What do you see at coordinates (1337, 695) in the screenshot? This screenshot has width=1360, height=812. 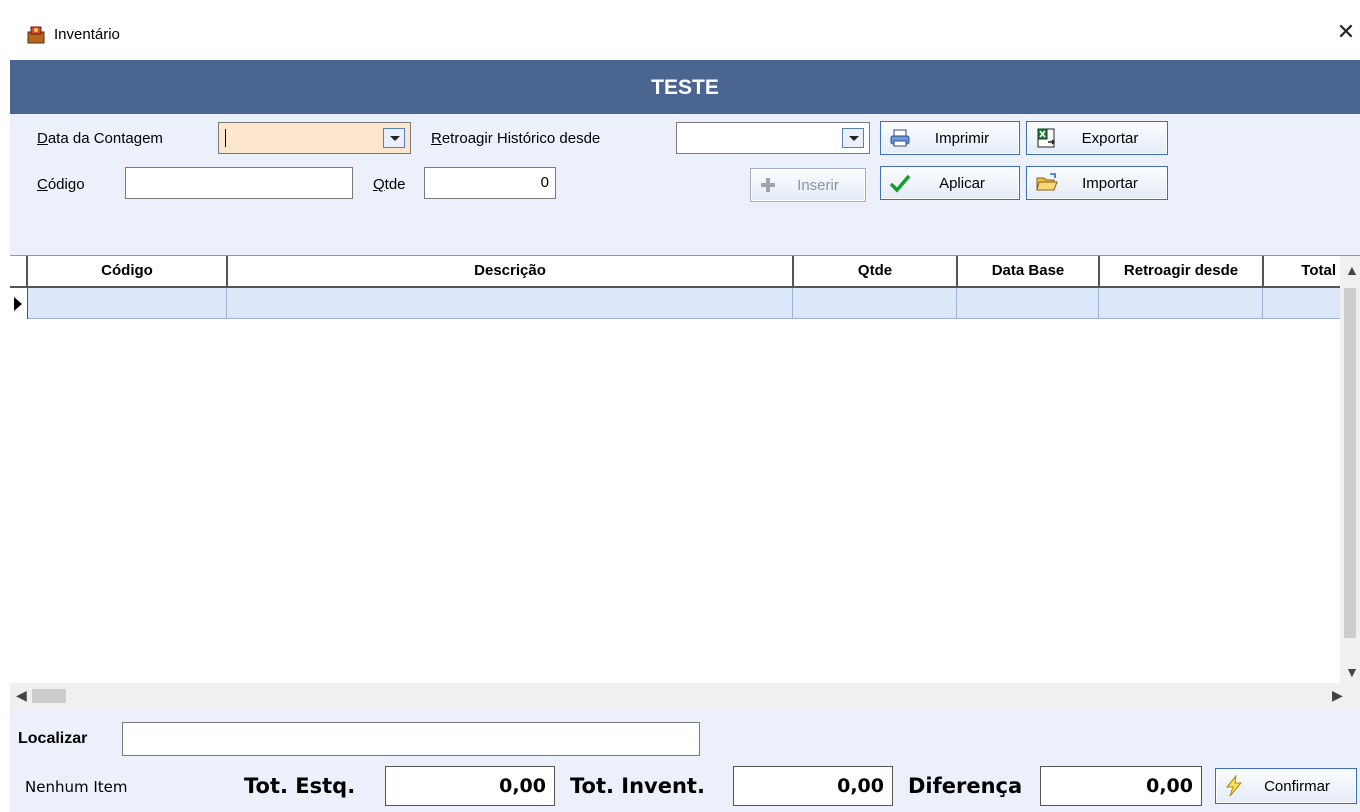 I see `scroll-right-icon: ▶` at bounding box center [1337, 695].